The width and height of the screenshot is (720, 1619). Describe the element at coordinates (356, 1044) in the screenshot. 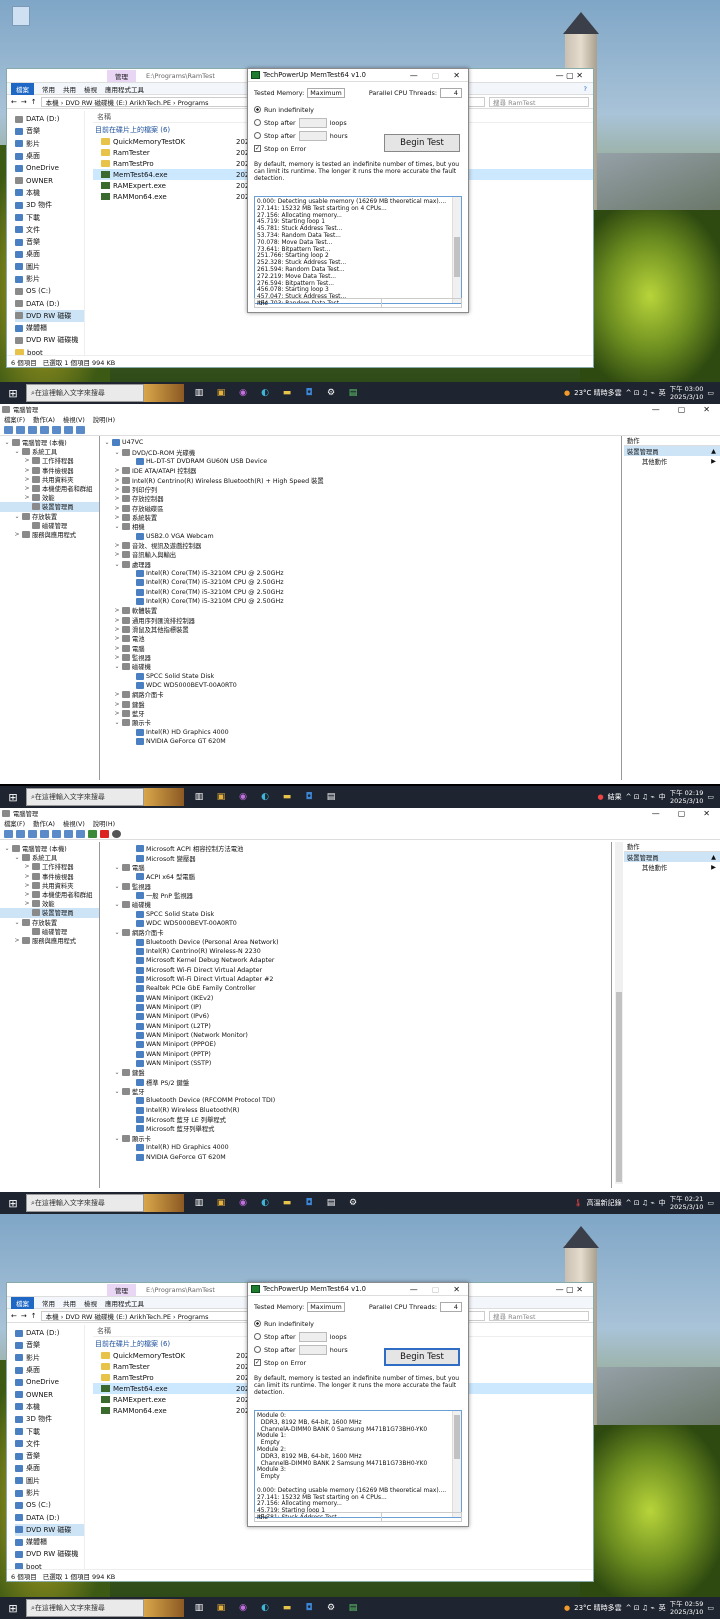

I see `tree-node: WAN Miniport (PPPOE)` at that location.